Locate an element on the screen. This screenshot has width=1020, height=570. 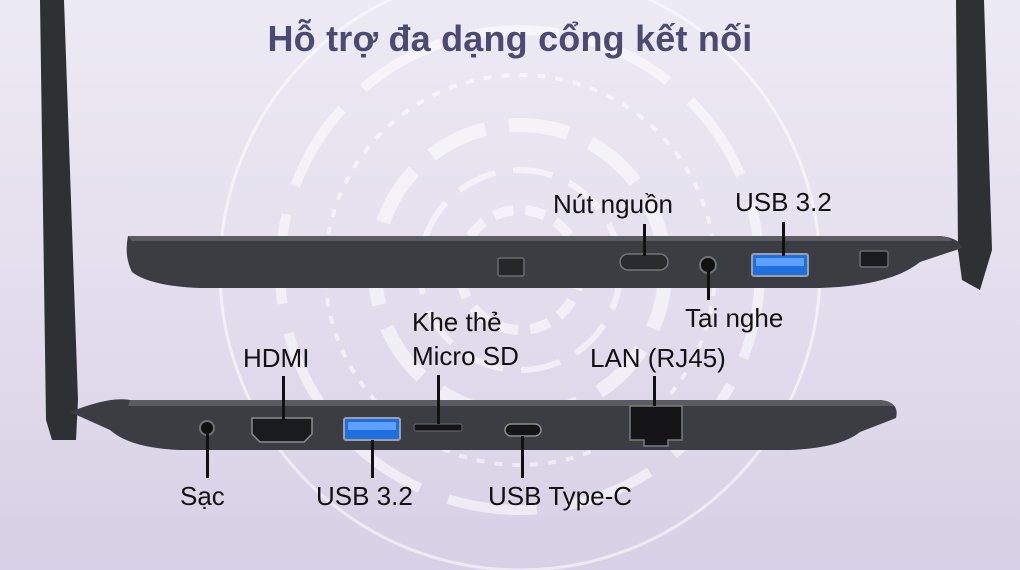
leader-usb-left is located at coordinates (372, 459).